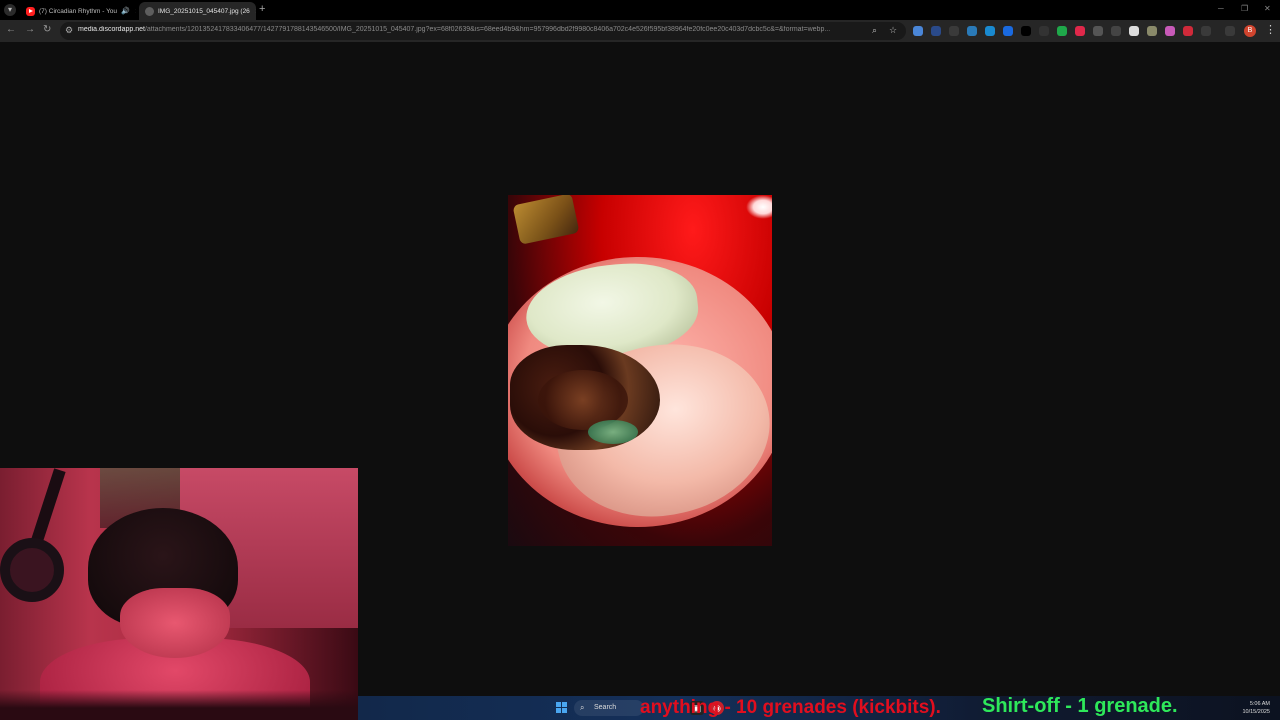 The height and width of the screenshot is (720, 1280). I want to click on image-greens, so click(613, 432).